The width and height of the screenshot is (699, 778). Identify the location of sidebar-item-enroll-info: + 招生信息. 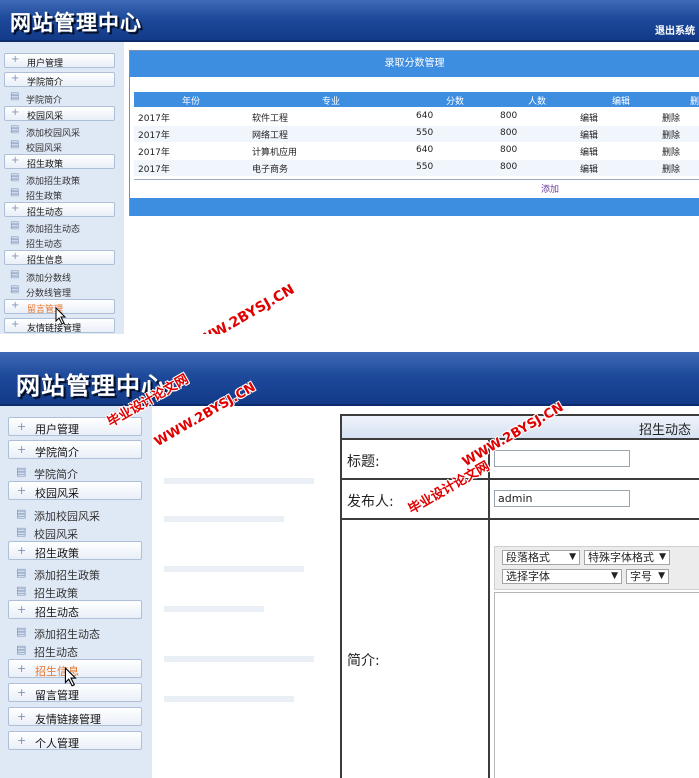
(59, 258).